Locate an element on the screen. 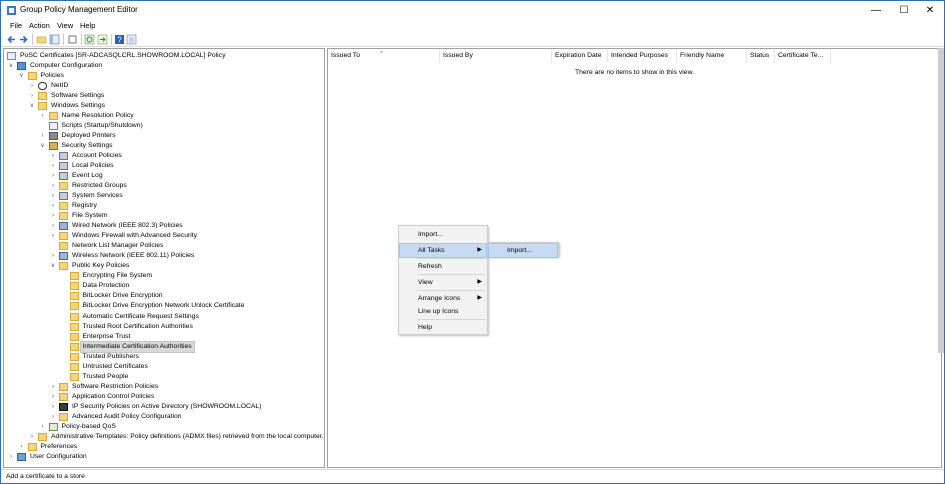  menu-item-label: Arrange Icons is located at coordinates (439, 298).